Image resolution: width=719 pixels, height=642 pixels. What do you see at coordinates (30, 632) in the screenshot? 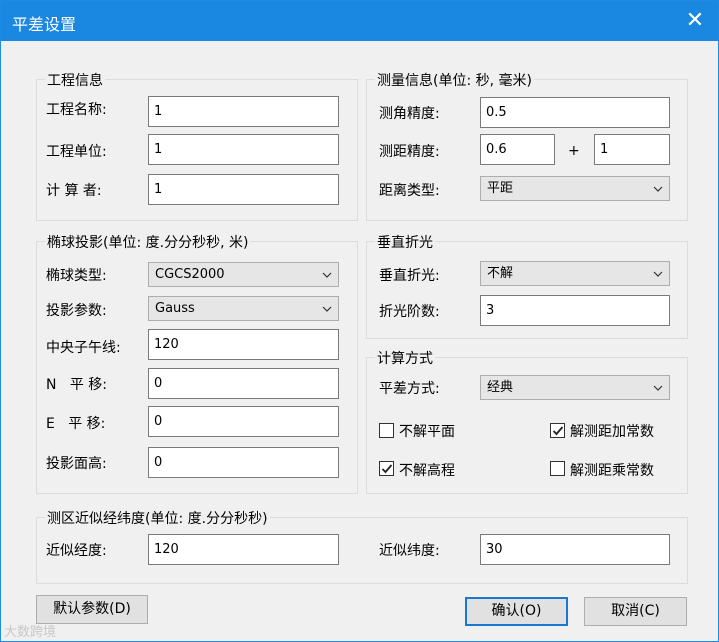
I see `watermark: 大数跨境` at bounding box center [30, 632].